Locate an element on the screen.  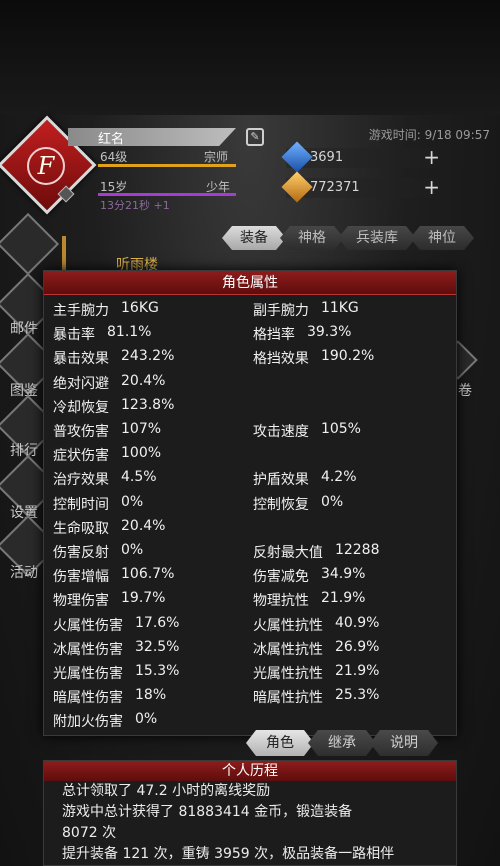
stat-row: 生命吸取 20.4% is located at coordinates (250, 528).